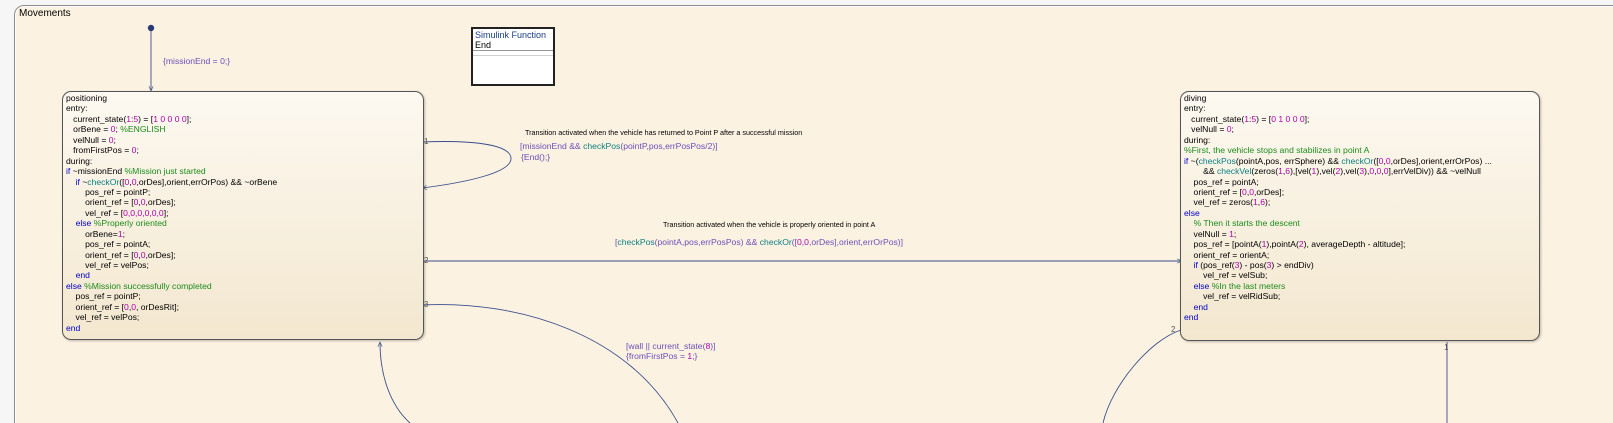 Image resolution: width=1613 pixels, height=423 pixels. I want to click on to-diving-order: 2, so click(426, 260).